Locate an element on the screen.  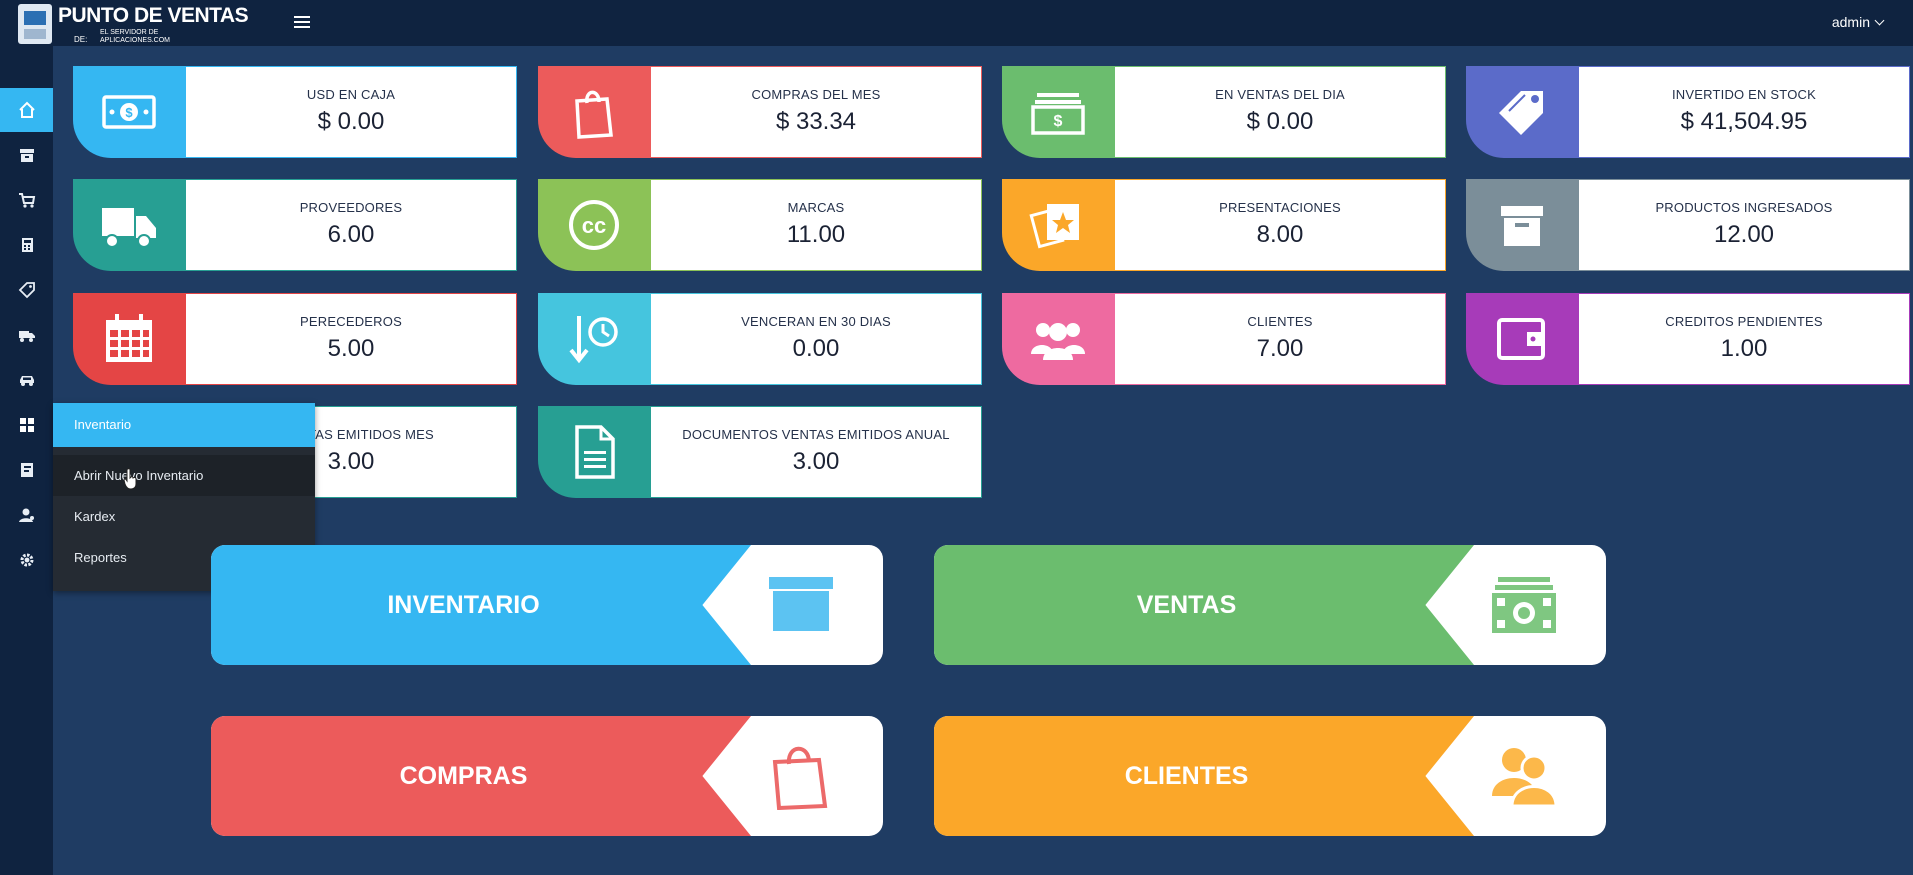
card-body: CREDITOS PENDIENTES 1.00 is located at coordinates (1744, 339).